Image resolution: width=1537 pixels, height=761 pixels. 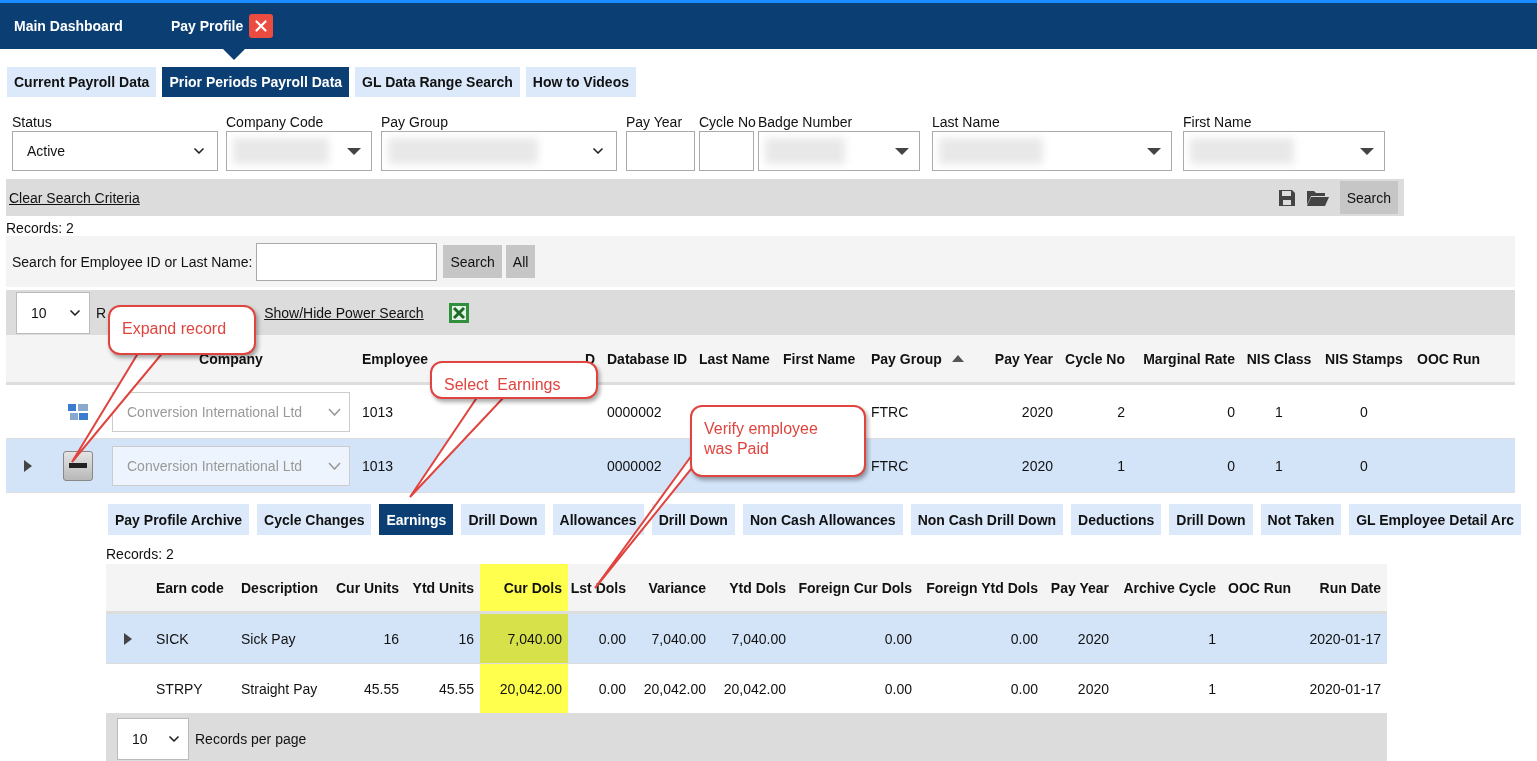 I want to click on column-header: Cur Dols, so click(x=524, y=587).